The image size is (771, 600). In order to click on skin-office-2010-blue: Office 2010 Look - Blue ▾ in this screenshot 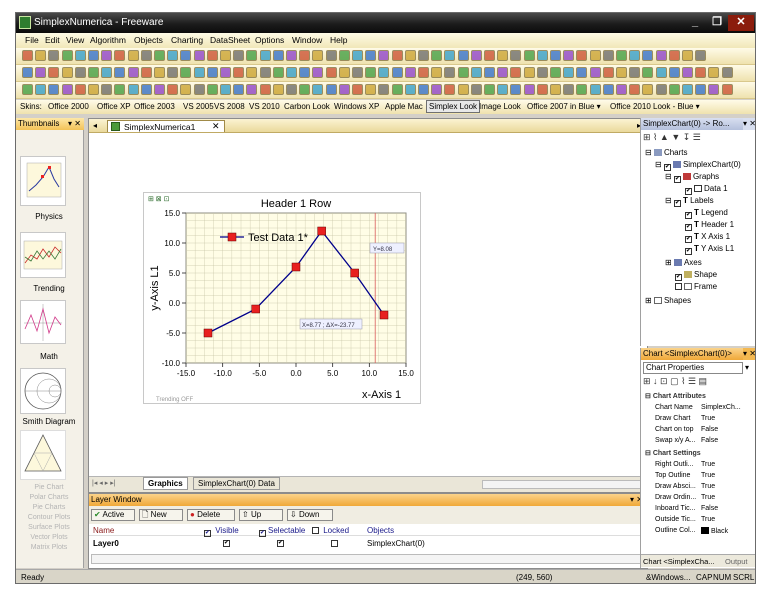, I will do `click(655, 106)`.